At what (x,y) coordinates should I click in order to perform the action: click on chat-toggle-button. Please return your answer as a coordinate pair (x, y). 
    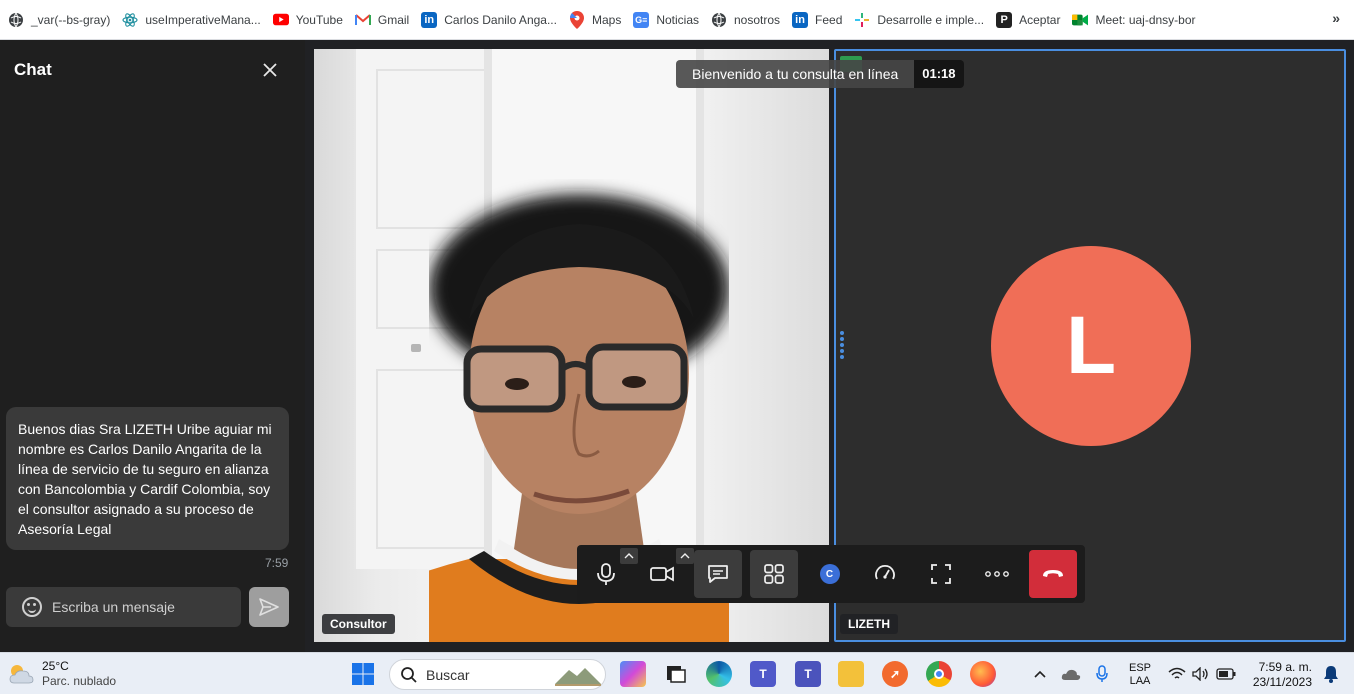
    Looking at the image, I should click on (717, 574).